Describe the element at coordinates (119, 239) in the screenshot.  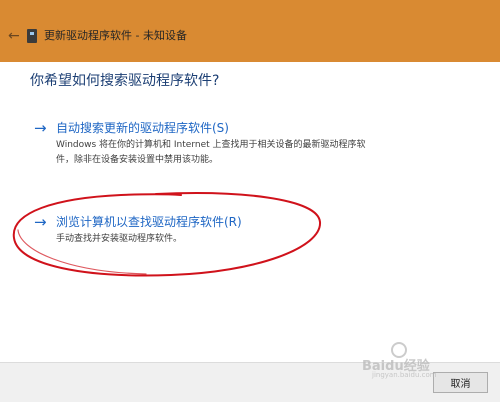
I see `description-line: 手动查找并安装驱动程序软件。` at that location.